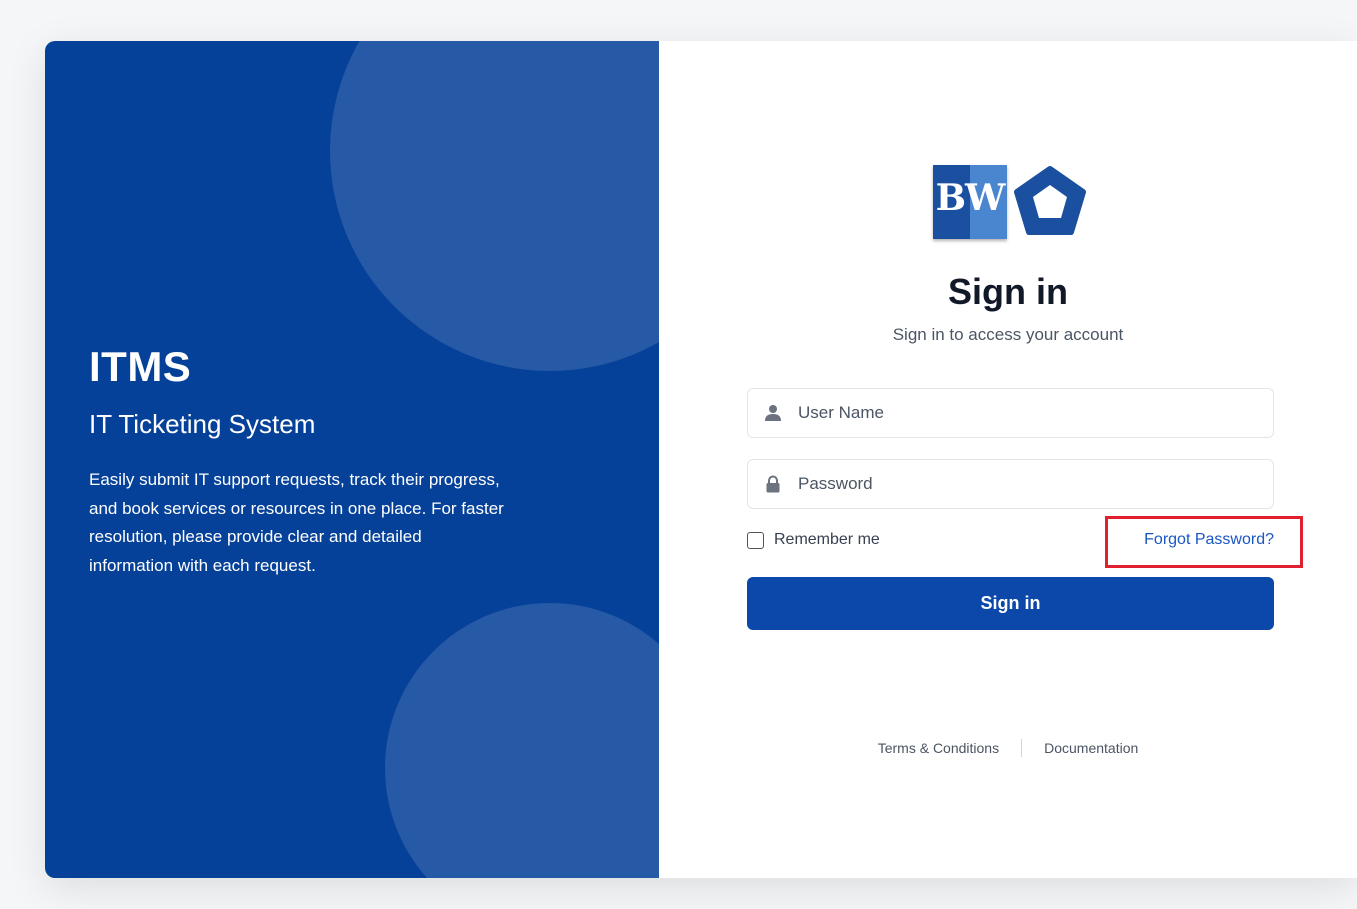 The image size is (1357, 909). Describe the element at coordinates (1091, 748) in the screenshot. I see `documentation-link: Documentation` at that location.